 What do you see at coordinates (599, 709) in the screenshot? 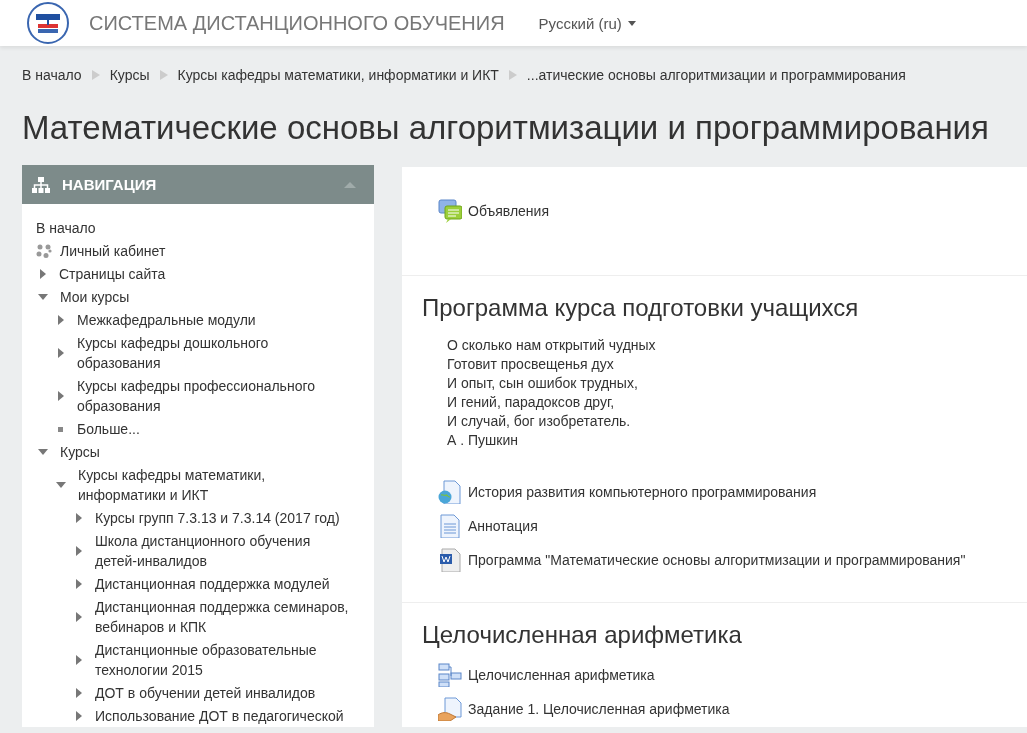
I see `activity-link: Задание 1. Целочисленная арифметика` at bounding box center [599, 709].